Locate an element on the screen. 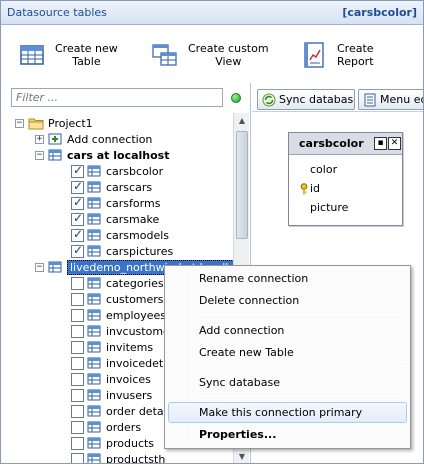 The image size is (424, 464). tree-node-table: carsmodels is located at coordinates (120, 235).